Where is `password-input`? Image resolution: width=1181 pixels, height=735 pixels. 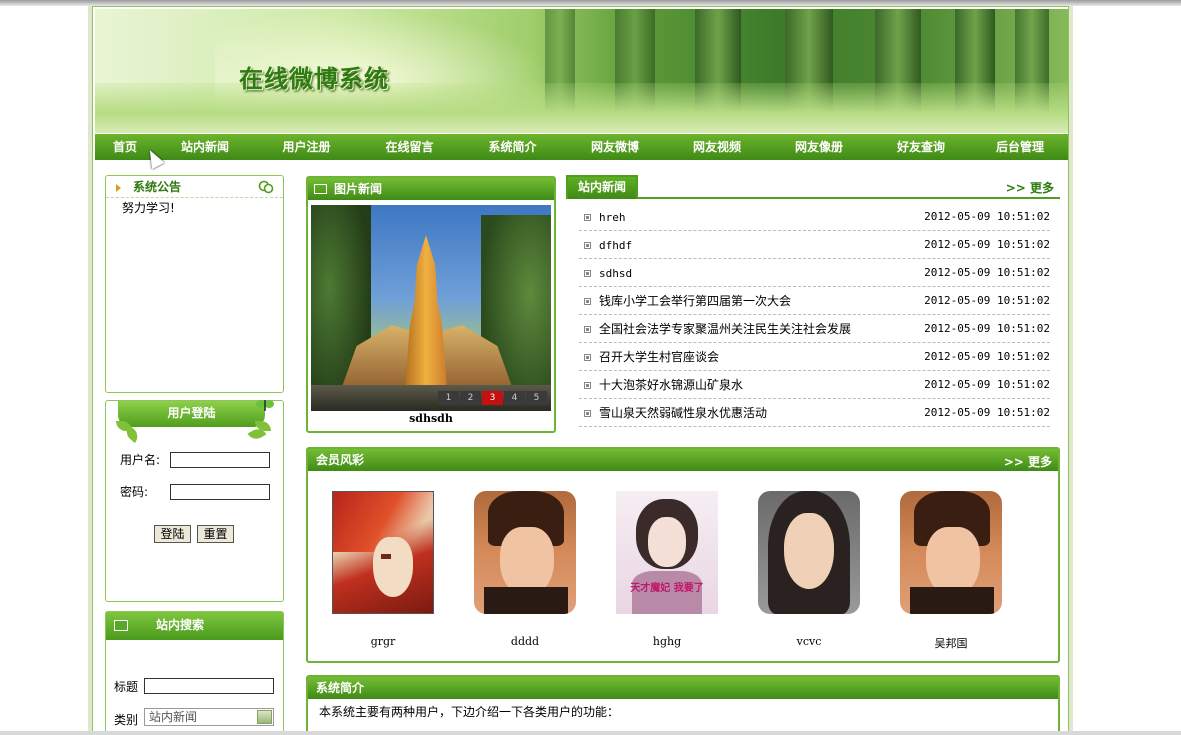
password-input is located at coordinates (220, 492).